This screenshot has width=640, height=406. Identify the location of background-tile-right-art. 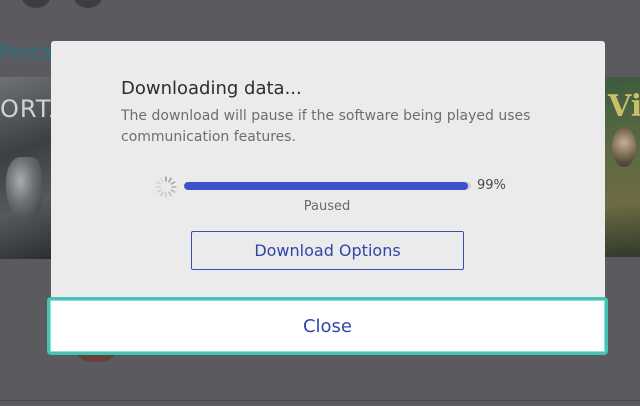
(624, 147).